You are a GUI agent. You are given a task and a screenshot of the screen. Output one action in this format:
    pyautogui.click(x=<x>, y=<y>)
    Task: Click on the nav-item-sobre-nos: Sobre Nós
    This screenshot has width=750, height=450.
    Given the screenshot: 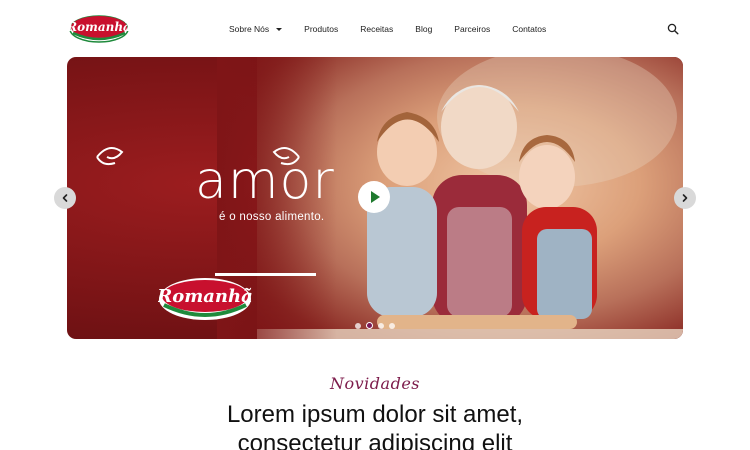 What is the action you would take?
    pyautogui.click(x=256, y=29)
    